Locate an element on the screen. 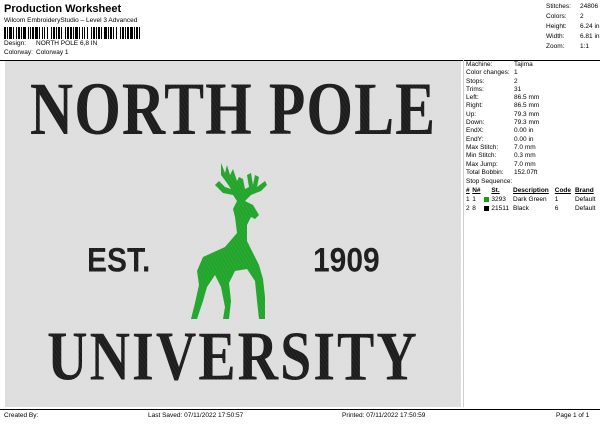 This screenshot has height=424, width=600. detail-row: Total Bobbin: 152.07ft is located at coordinates (533, 173).